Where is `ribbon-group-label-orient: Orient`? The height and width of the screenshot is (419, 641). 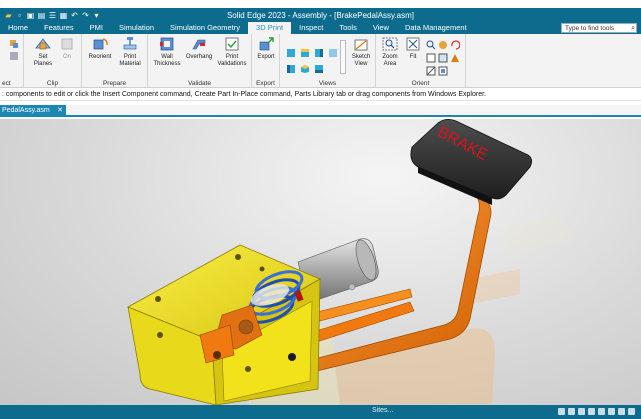 ribbon-group-label-orient: Orient is located at coordinates (420, 83).